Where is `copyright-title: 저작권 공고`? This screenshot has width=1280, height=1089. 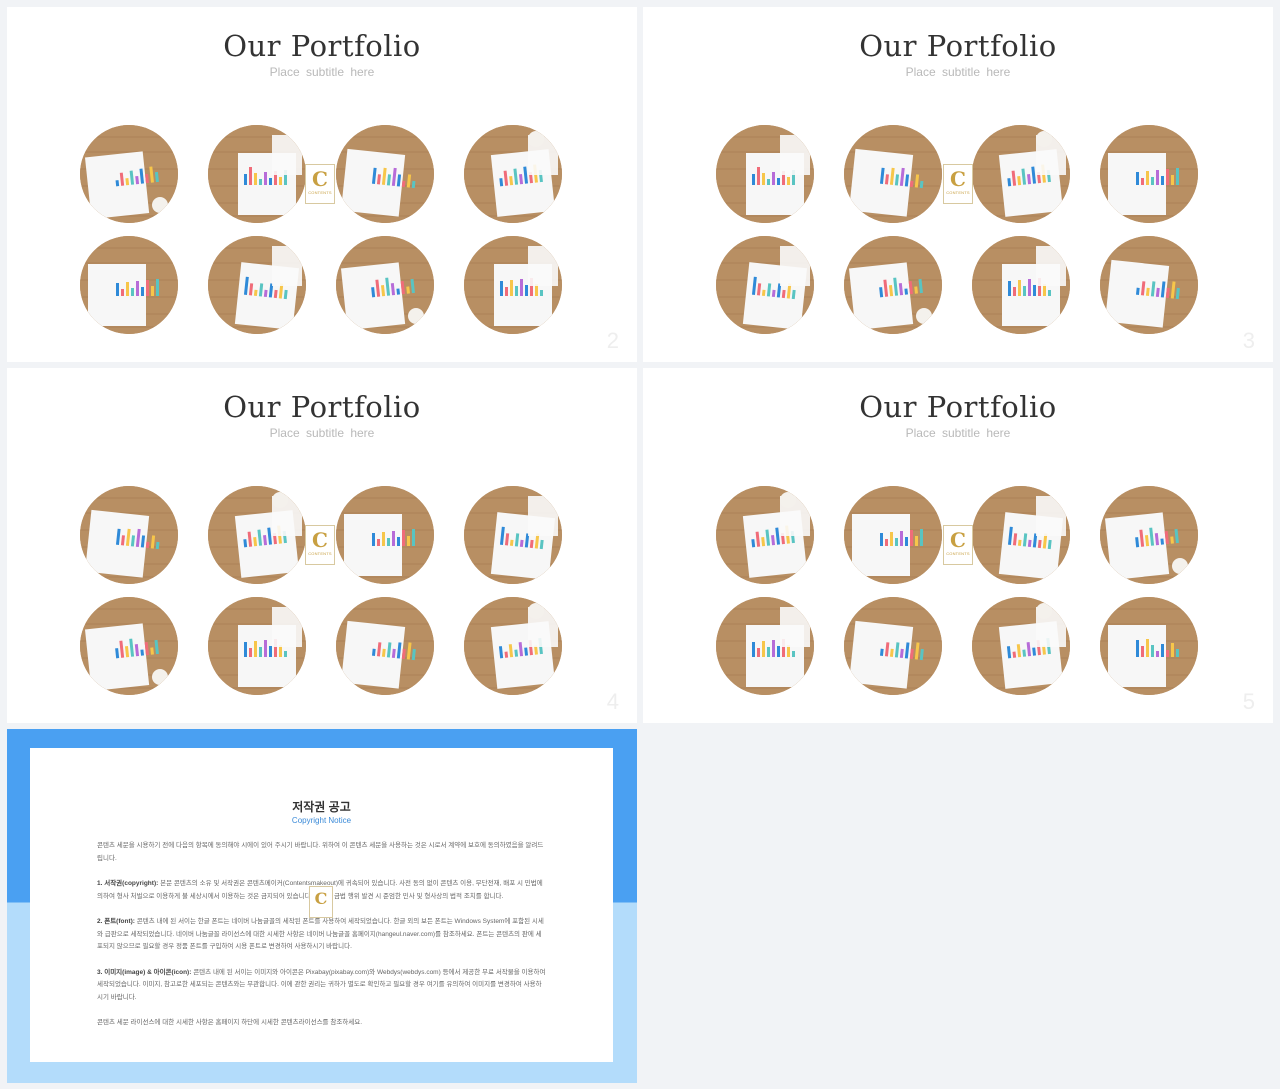 copyright-title: 저작권 공고 is located at coordinates (321, 807).